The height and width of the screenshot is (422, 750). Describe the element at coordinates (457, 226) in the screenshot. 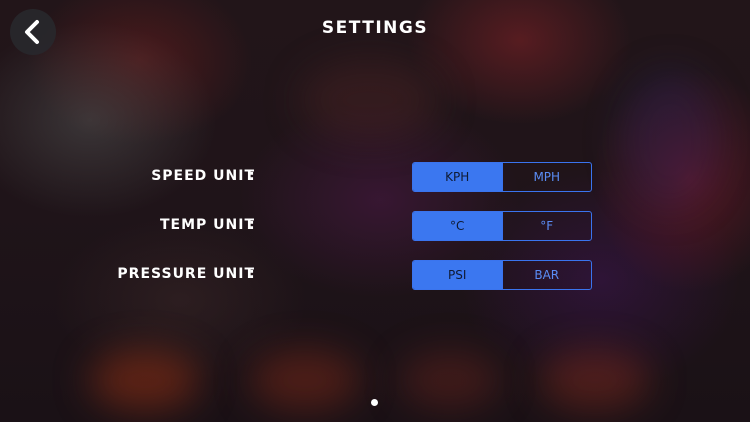

I see `temp-unit-celsius-option: °C` at that location.